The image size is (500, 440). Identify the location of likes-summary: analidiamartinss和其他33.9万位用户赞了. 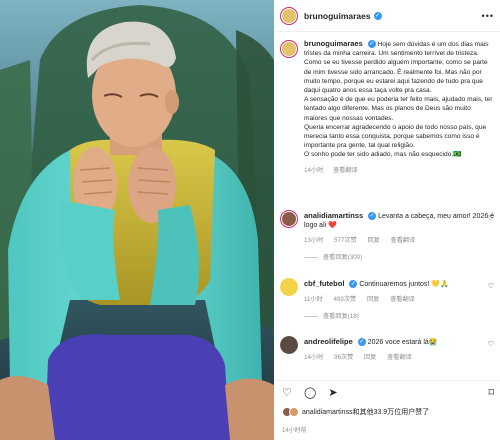
(355, 412).